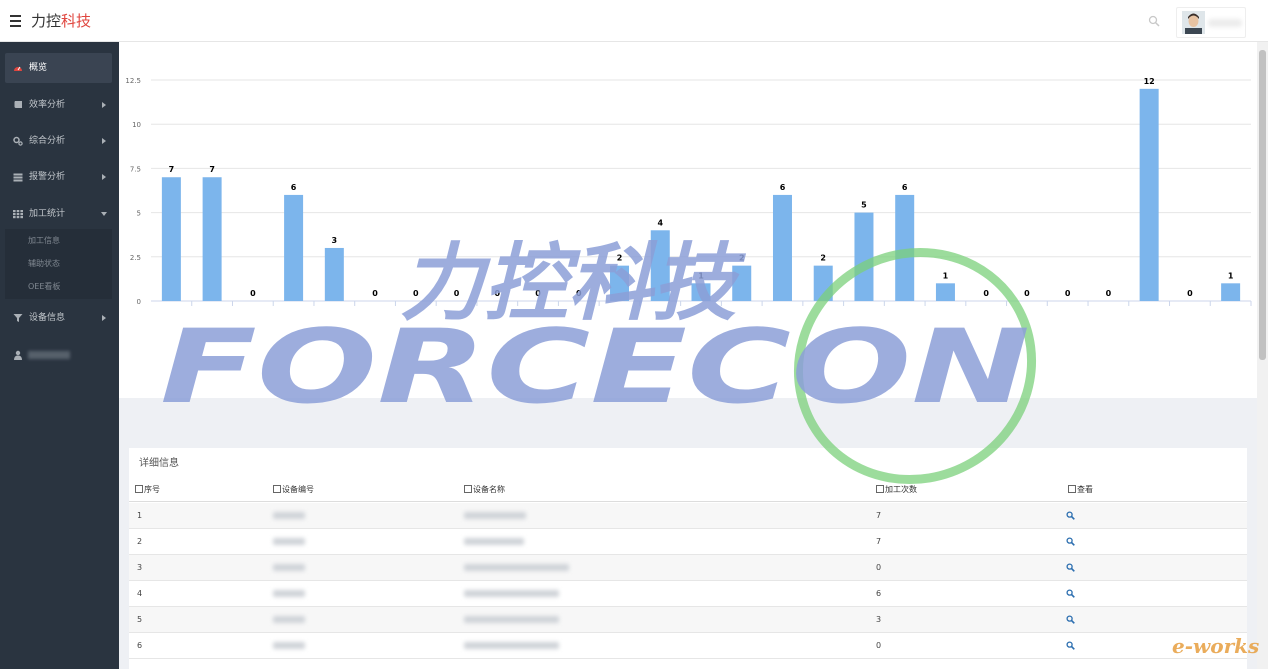 This screenshot has width=1268, height=669. I want to click on scroll-thumb, so click(1262, 205).